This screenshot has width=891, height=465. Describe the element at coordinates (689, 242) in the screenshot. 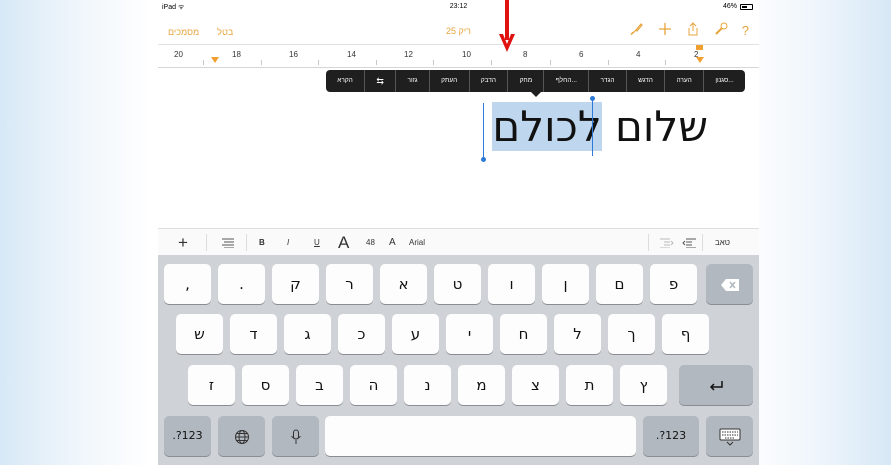

I see `outdent-icon` at that location.